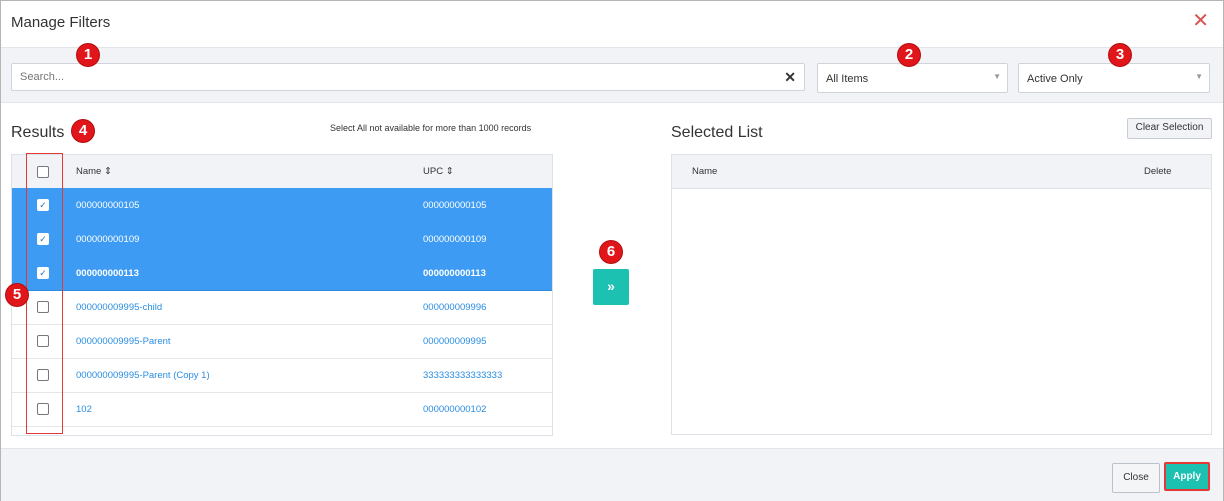  I want to click on row-upc: 000000000105, so click(454, 205).